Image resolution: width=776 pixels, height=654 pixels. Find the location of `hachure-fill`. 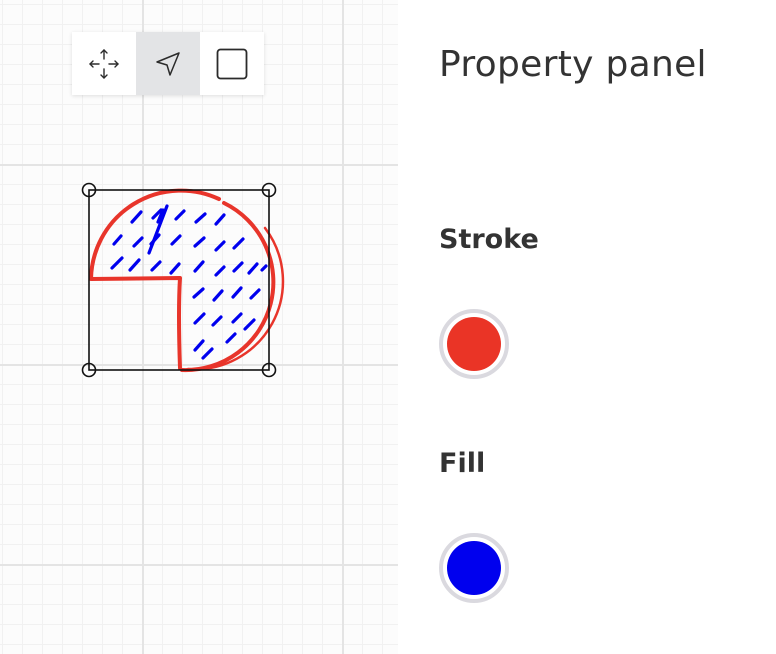

hachure-fill is located at coordinates (189, 282).